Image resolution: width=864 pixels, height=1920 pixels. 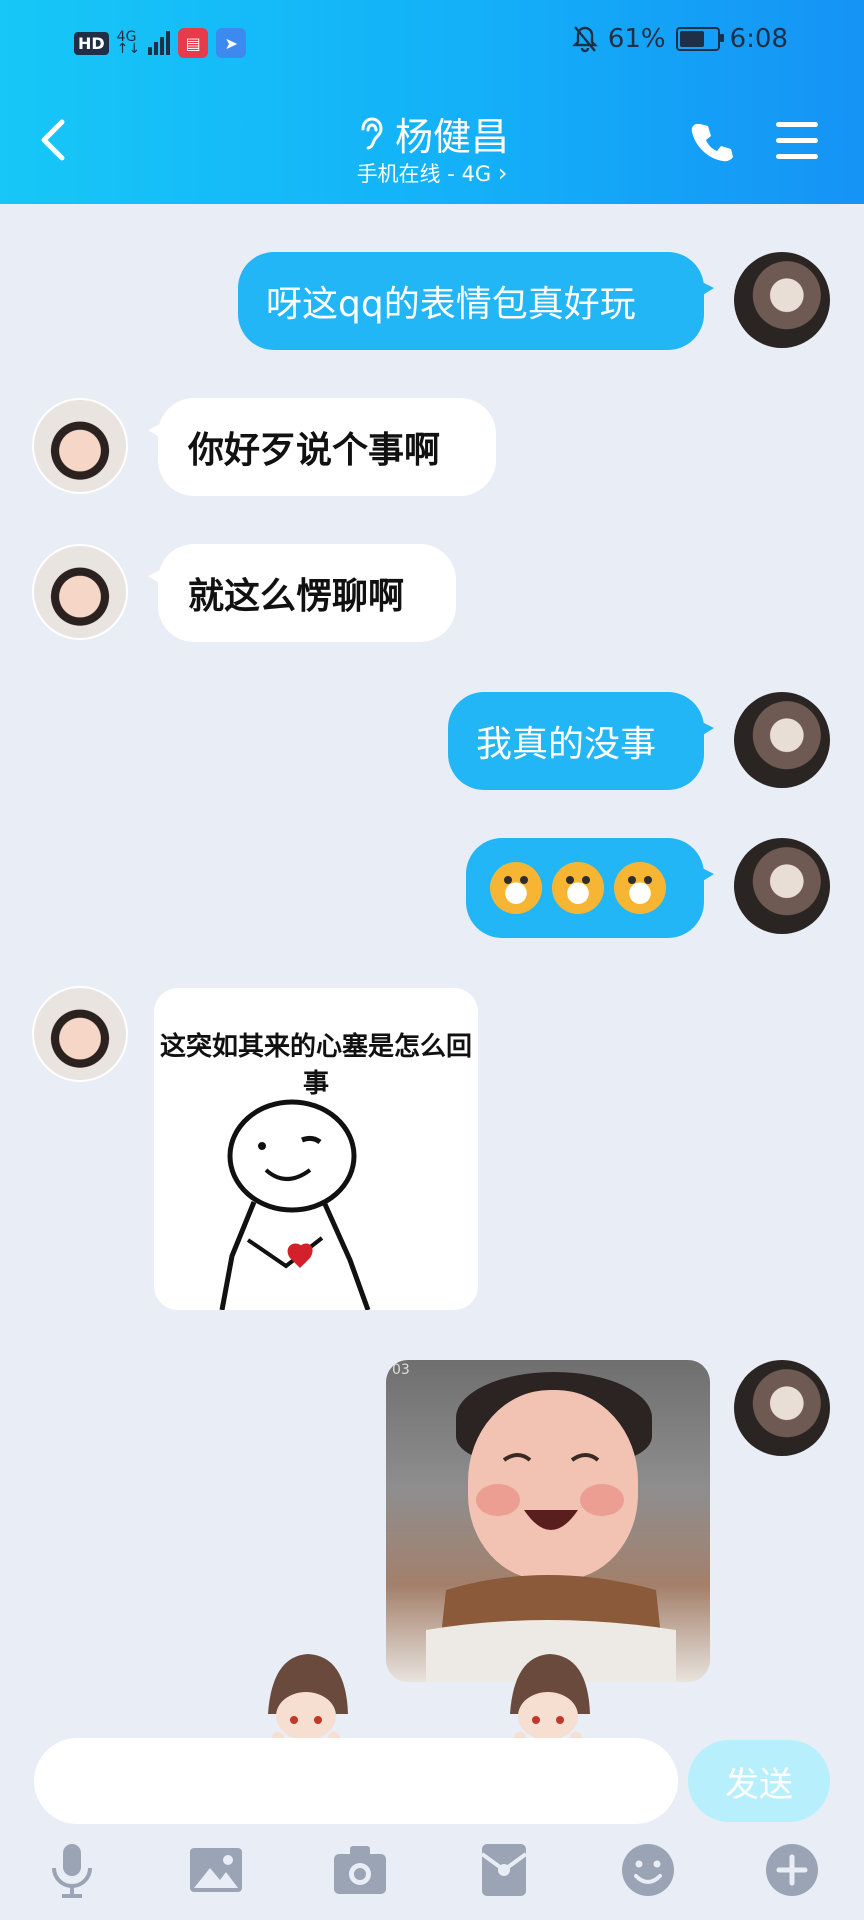 What do you see at coordinates (758, 39) in the screenshot?
I see `clock: 6:08` at bounding box center [758, 39].